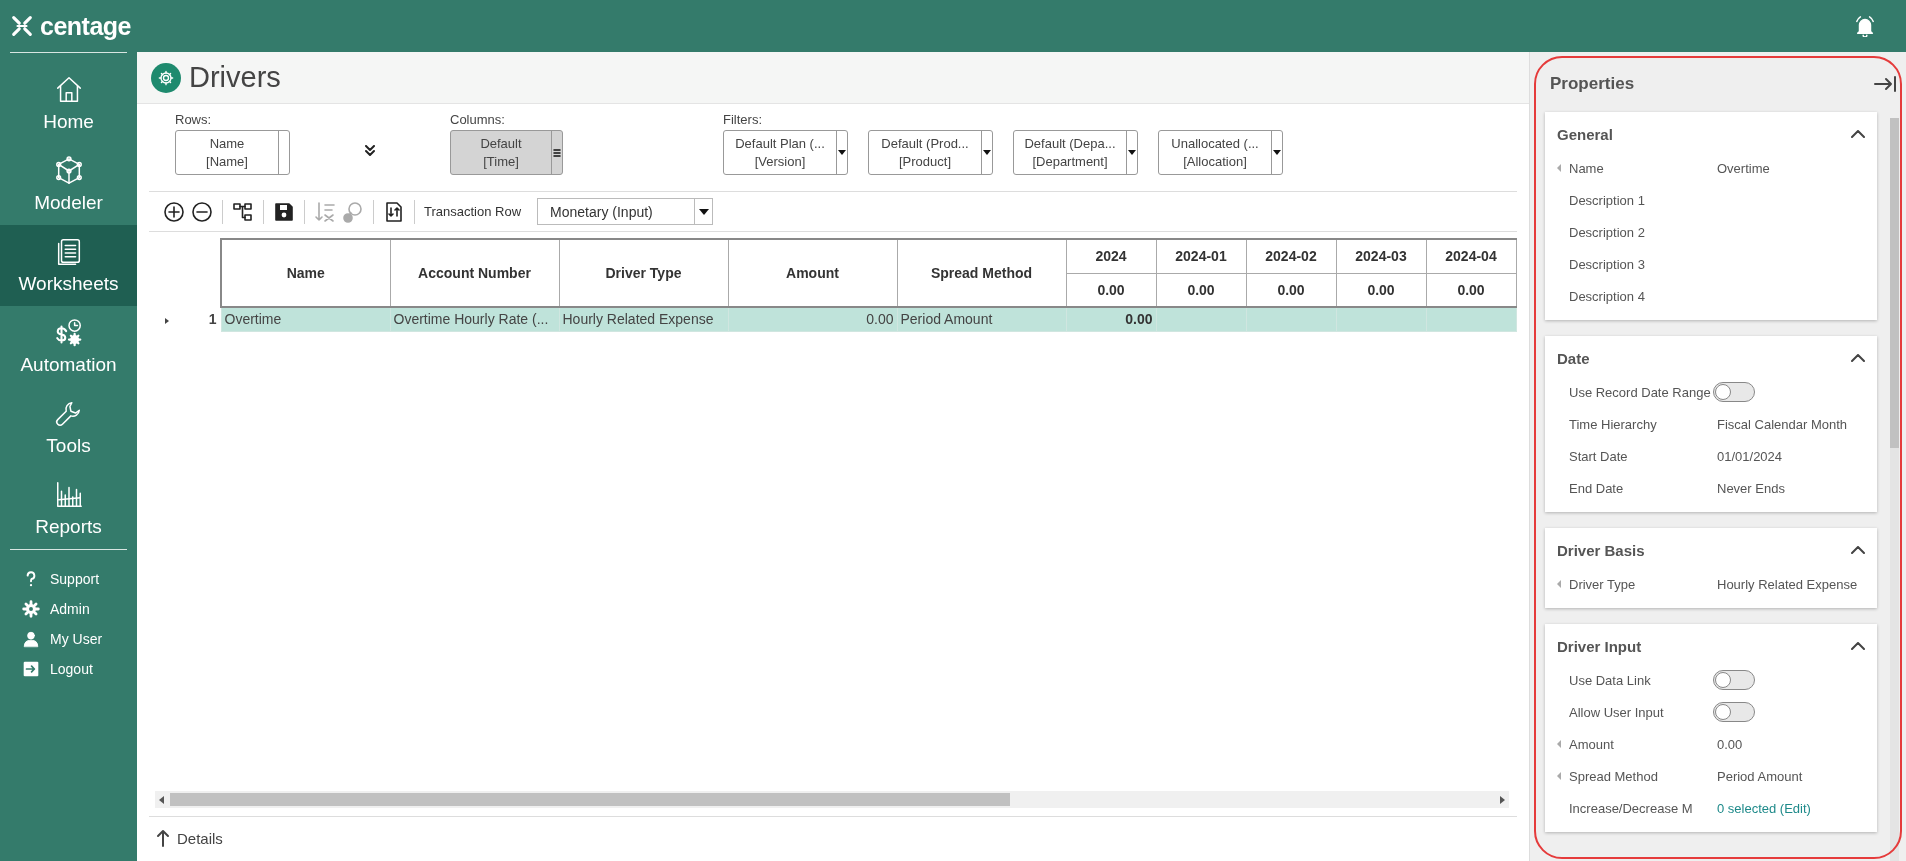  I want to click on pivot-chip: Unallocated (... [Allocation], so click(1220, 152).